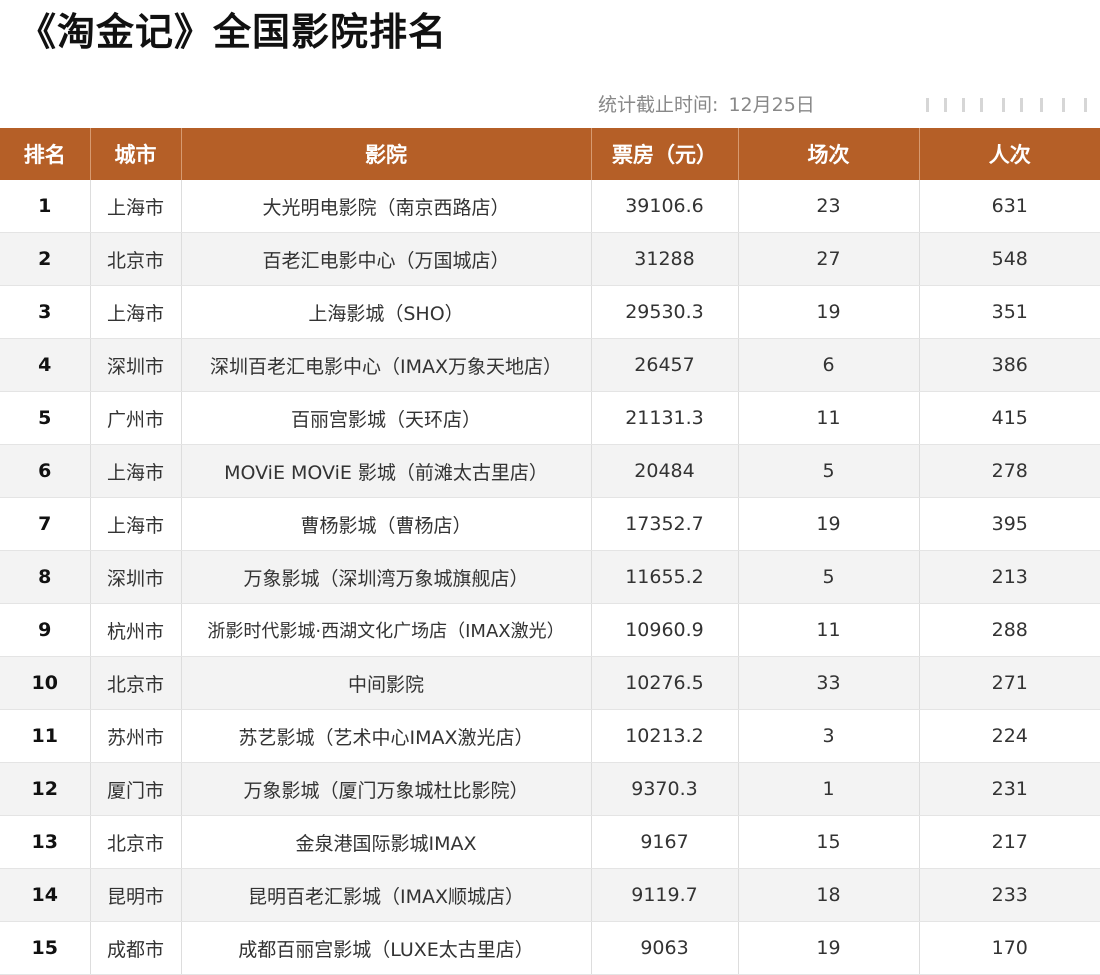  Describe the element at coordinates (45, 630) in the screenshot. I see `cell-rank: 9` at that location.